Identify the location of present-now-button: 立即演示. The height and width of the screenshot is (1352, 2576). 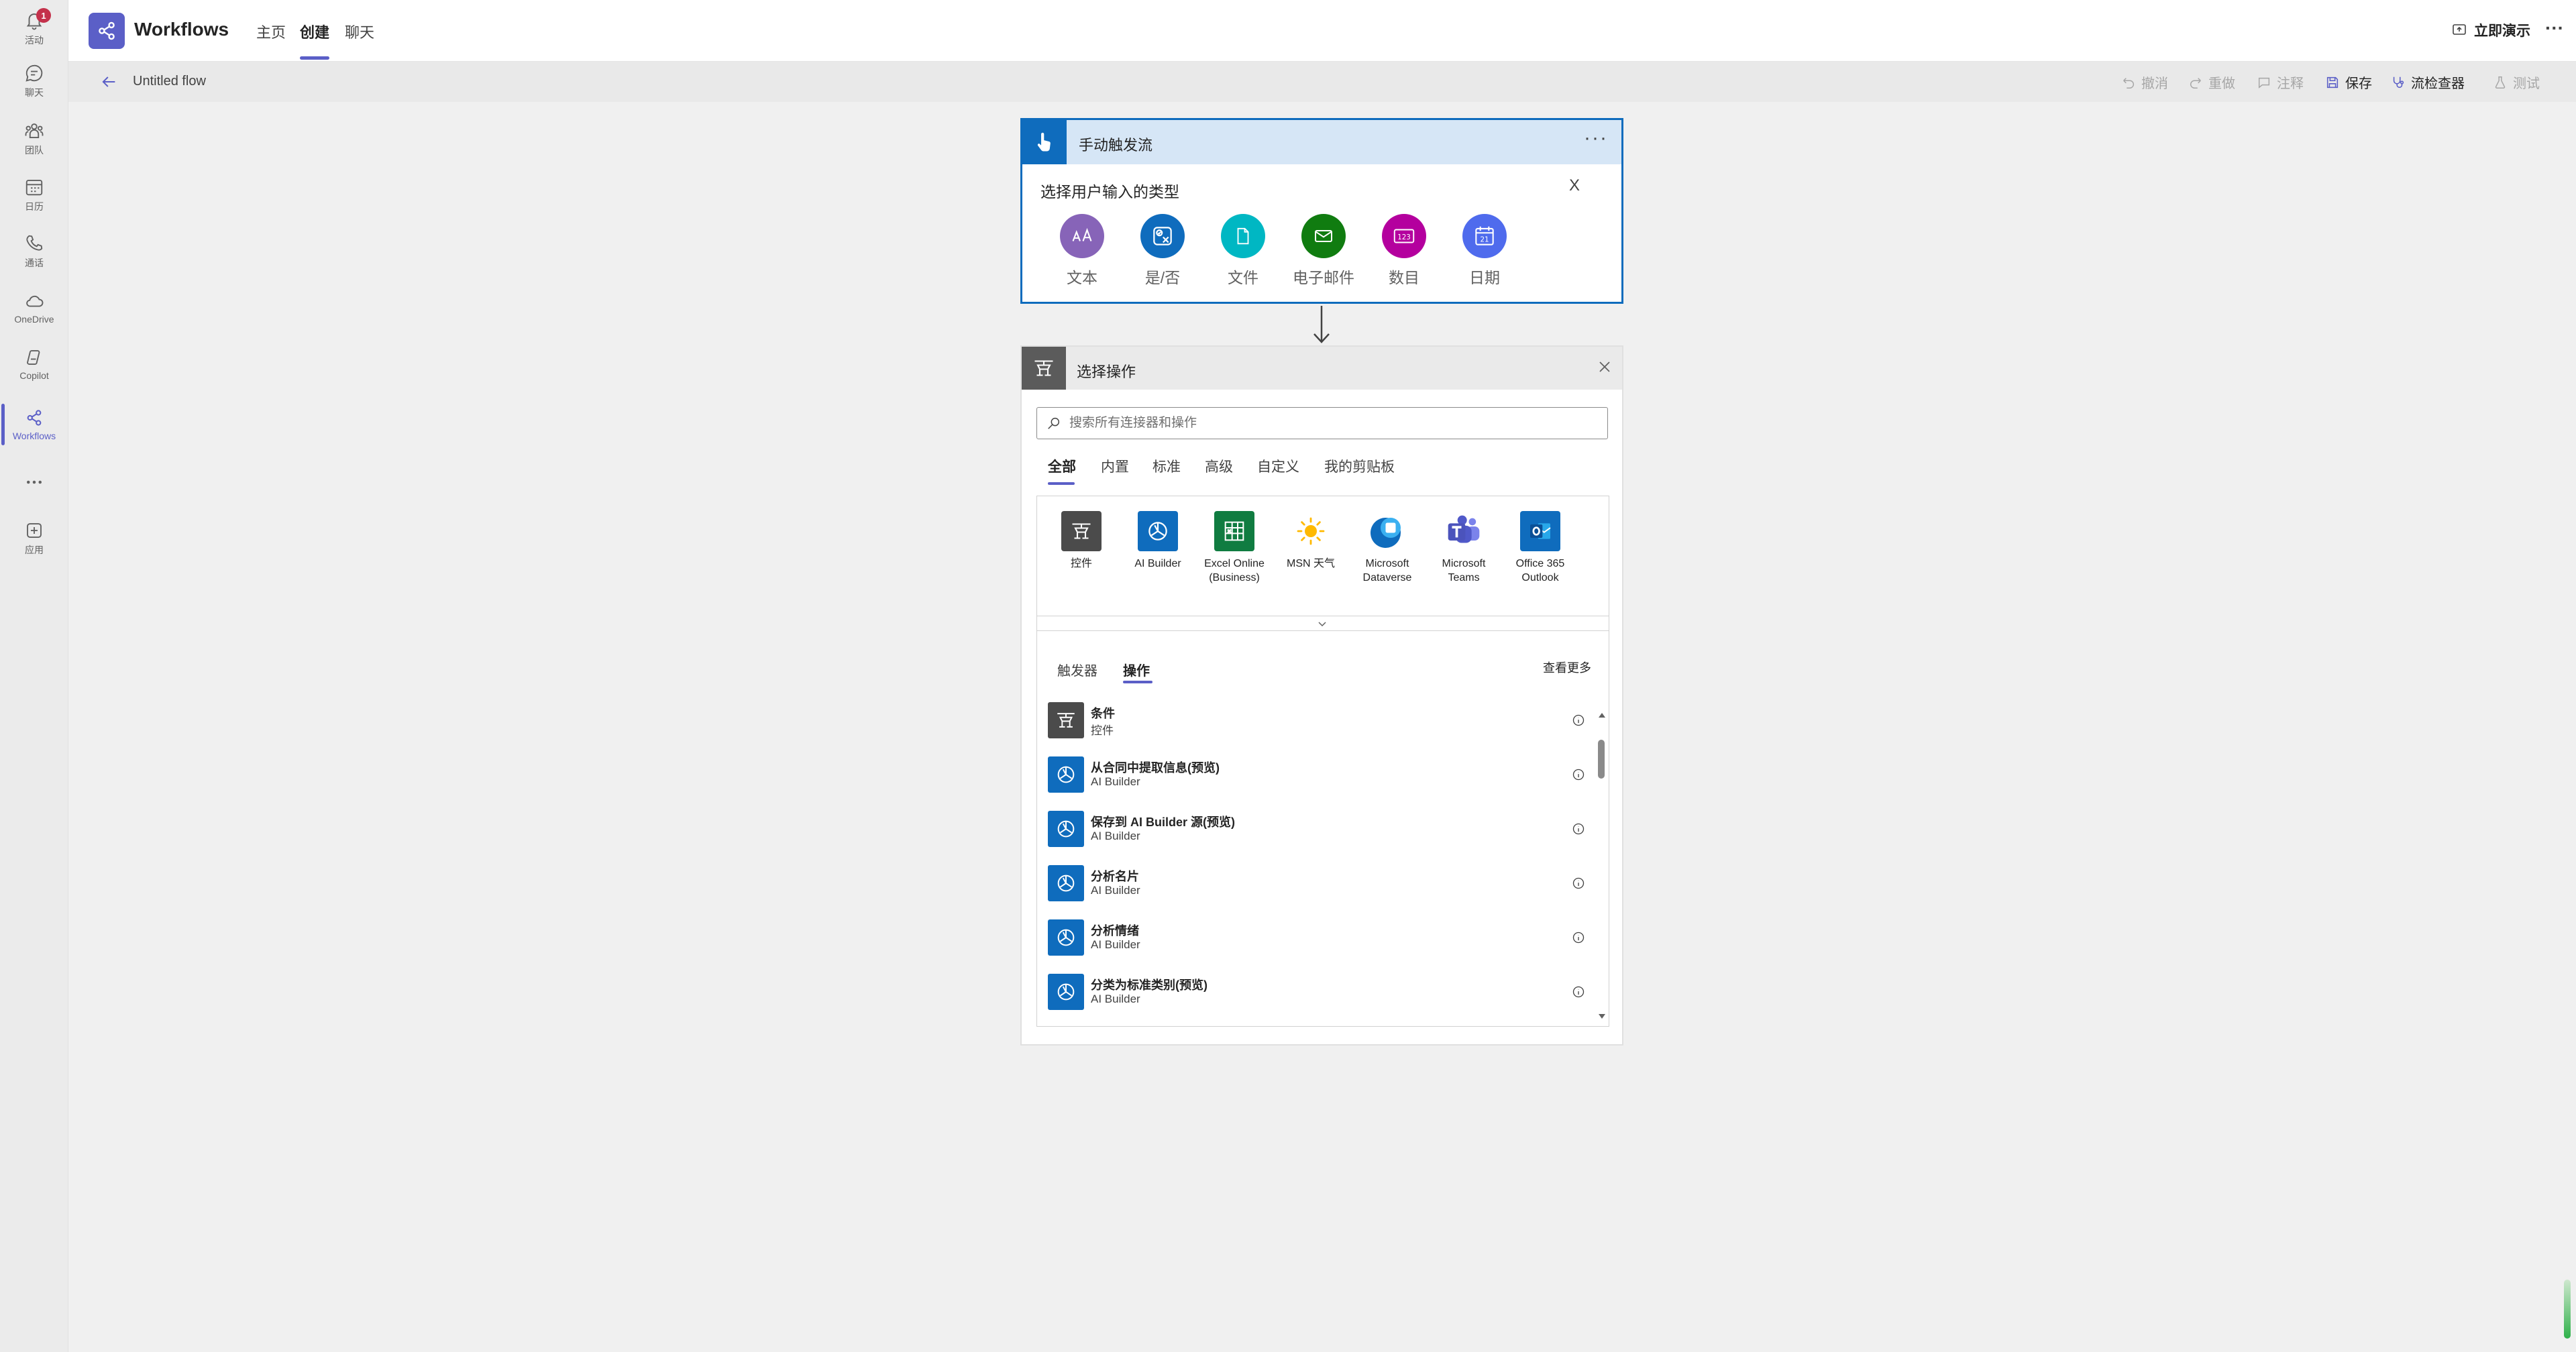
(2490, 30).